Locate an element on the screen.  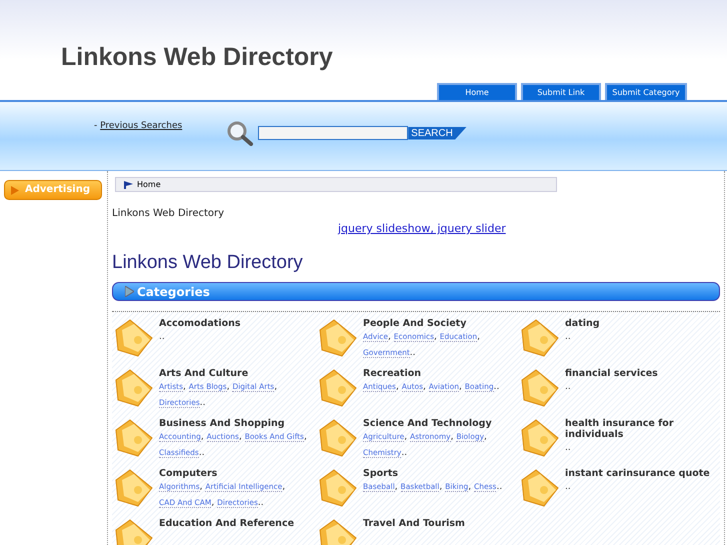
page-heading: Linkons Web Directory is located at coordinates (208, 263).